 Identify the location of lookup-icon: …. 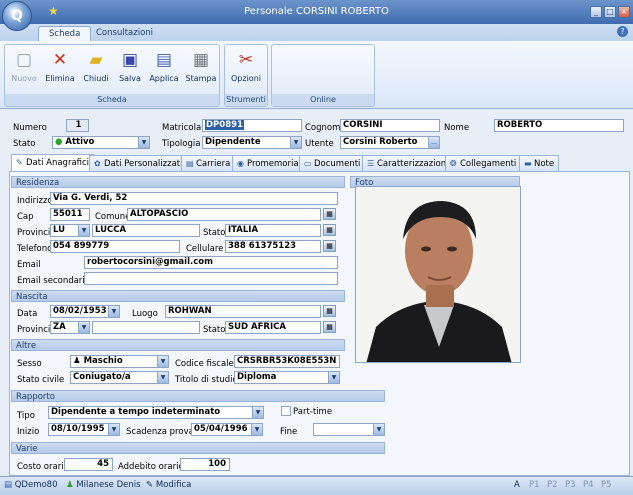
(433, 142).